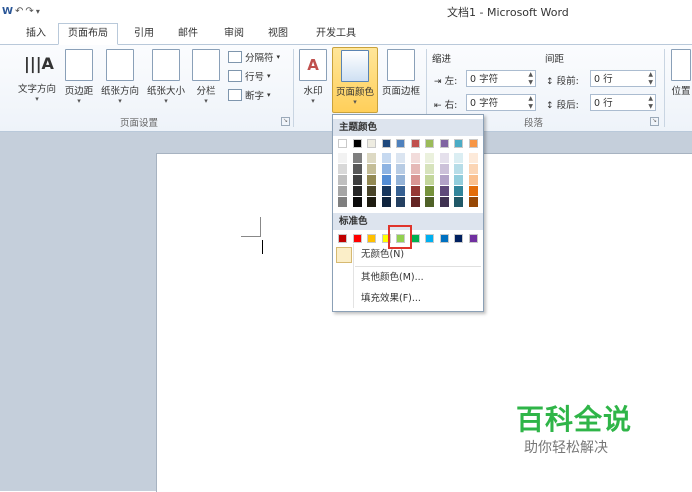 The height and width of the screenshot is (492, 692). What do you see at coordinates (36, 34) in the screenshot?
I see `tab-insert: 插入` at bounding box center [36, 34].